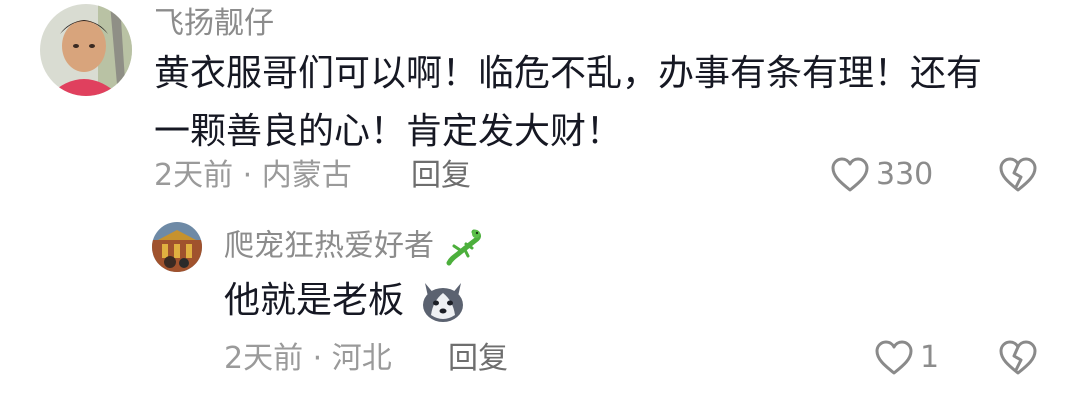 The height and width of the screenshot is (401, 1080). I want to click on reply-text: 他就是老板, so click(345, 301).